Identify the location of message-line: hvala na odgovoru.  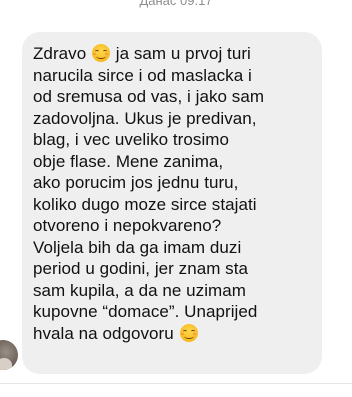
(106, 333).